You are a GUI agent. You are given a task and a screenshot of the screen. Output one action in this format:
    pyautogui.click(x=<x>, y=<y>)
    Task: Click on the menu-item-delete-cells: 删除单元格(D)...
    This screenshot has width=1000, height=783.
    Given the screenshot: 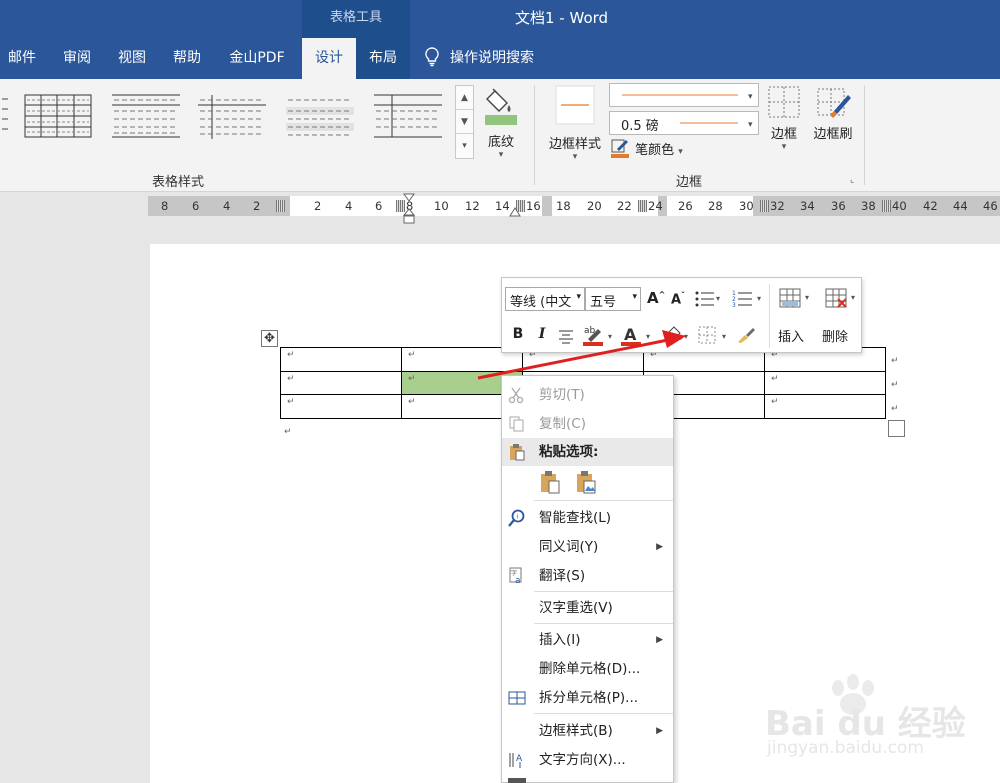 What is the action you would take?
    pyautogui.click(x=587, y=669)
    